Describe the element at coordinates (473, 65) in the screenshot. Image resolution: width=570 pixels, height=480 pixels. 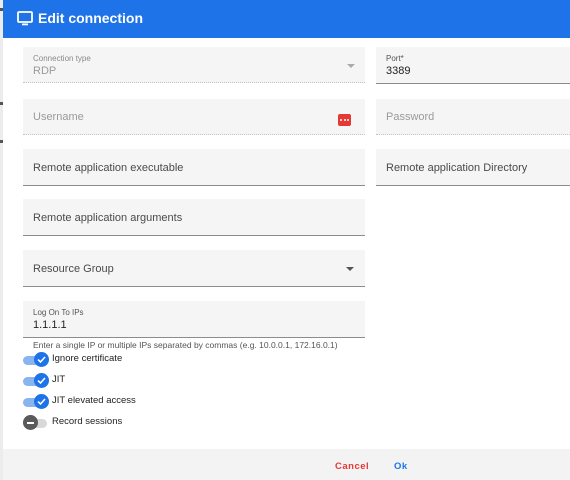
I see `port-field: Port* 3389` at that location.